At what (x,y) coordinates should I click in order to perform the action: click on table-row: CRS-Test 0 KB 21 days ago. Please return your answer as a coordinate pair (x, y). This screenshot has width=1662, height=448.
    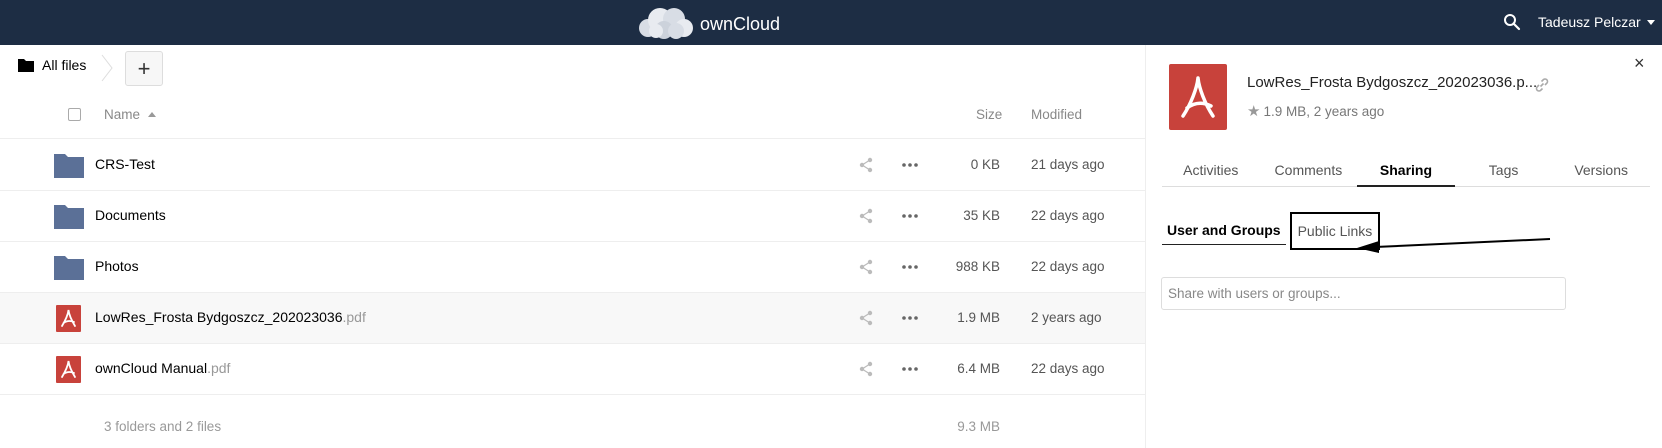
    Looking at the image, I should click on (572, 165).